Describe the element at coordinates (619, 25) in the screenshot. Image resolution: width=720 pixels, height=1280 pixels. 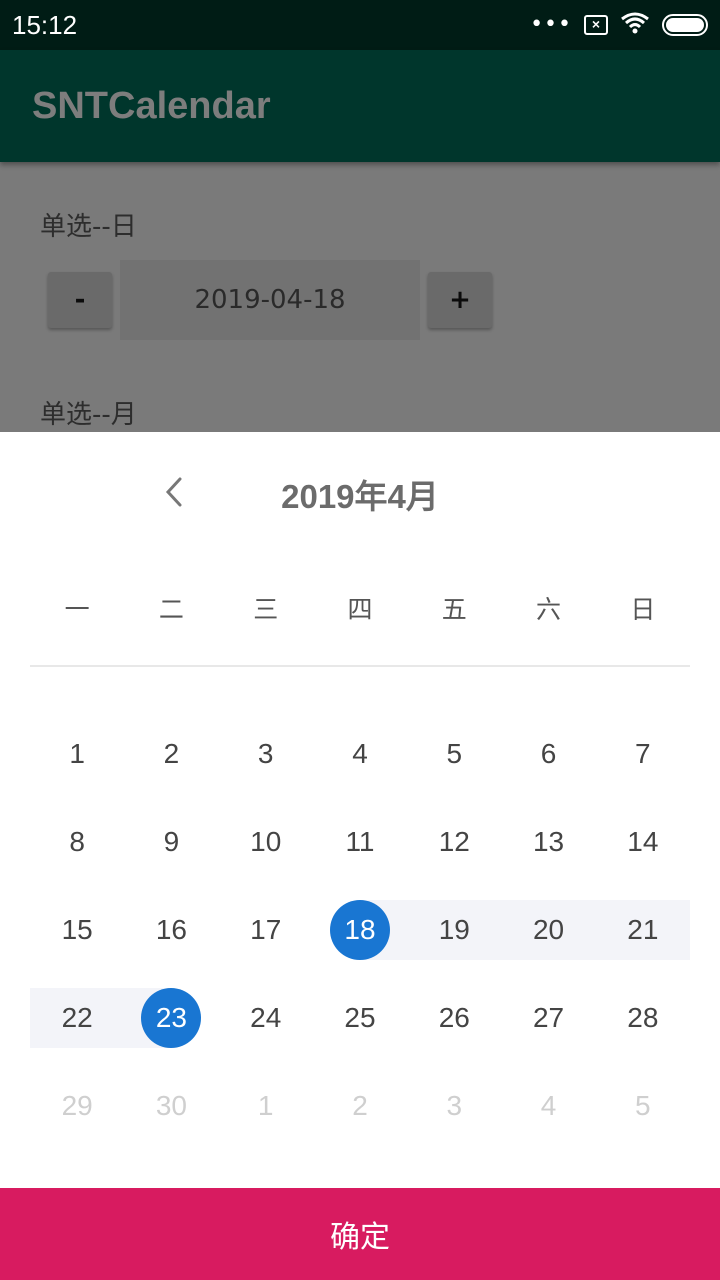
I see `status-icons: ••• ×` at that location.